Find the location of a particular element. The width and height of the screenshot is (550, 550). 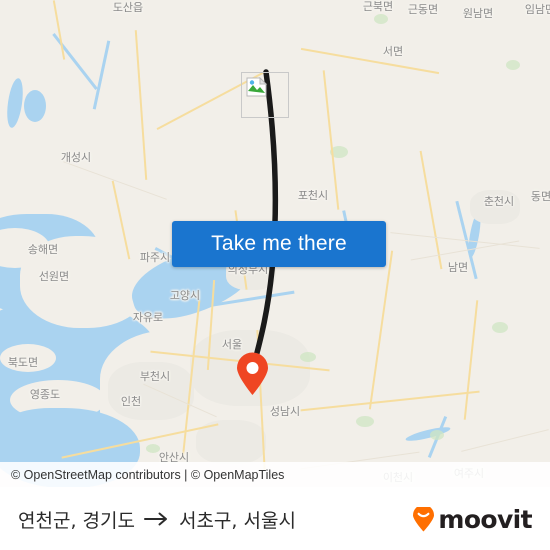

origin-label: 연천군, 경기도 is located at coordinates (76, 520).